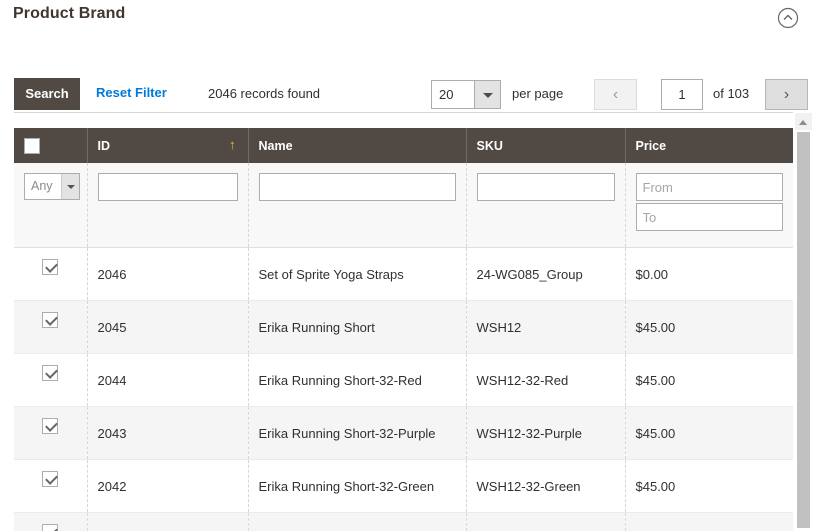  What do you see at coordinates (168, 433) in the screenshot?
I see `row-id-cell: 2043` at bounding box center [168, 433].